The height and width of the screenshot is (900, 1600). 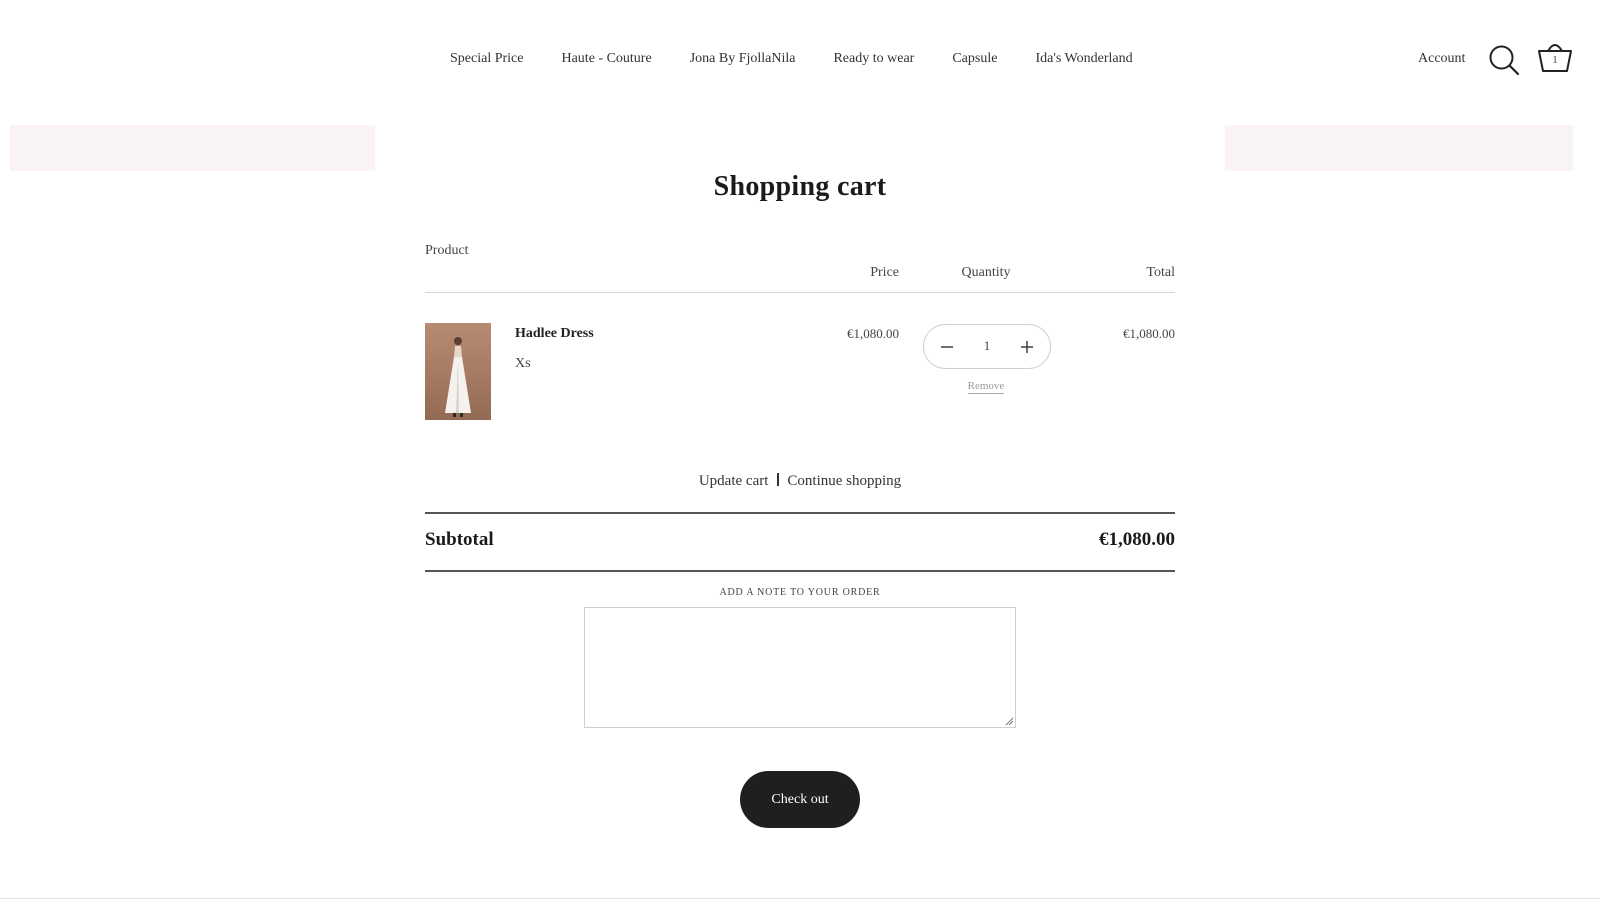 I want to click on cart-count: 1, so click(x=1555, y=60).